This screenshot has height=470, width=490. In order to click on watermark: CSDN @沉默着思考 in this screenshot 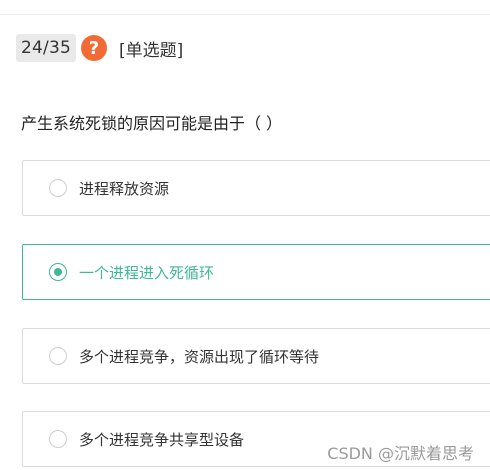, I will do `click(400, 453)`.